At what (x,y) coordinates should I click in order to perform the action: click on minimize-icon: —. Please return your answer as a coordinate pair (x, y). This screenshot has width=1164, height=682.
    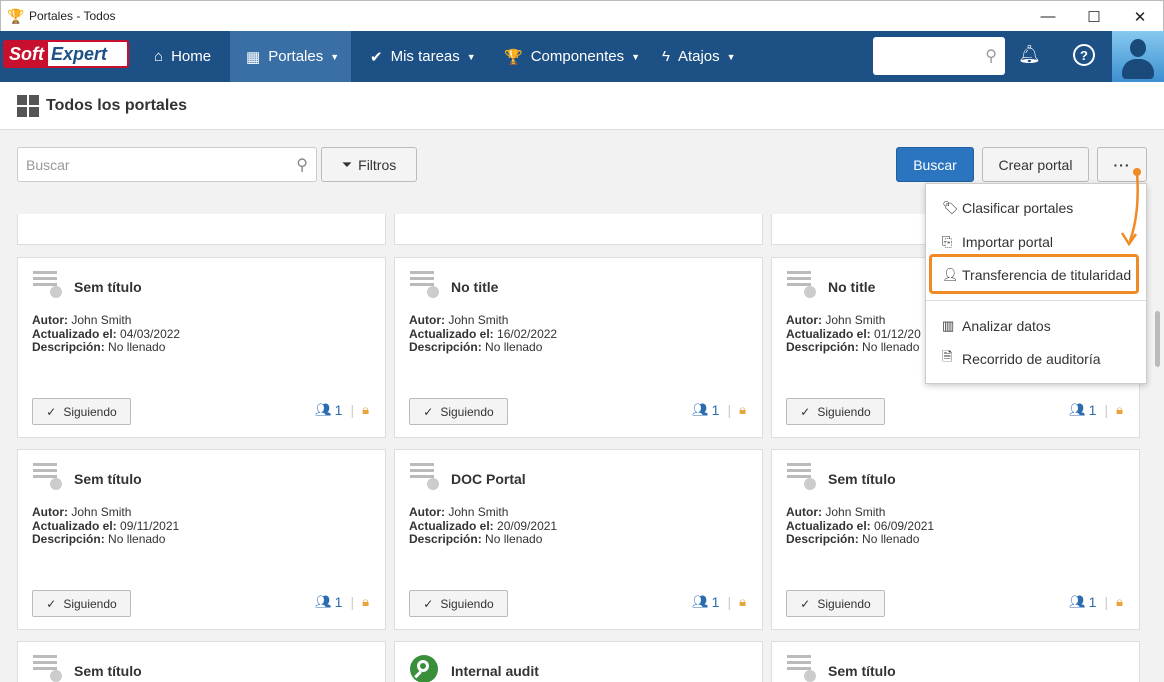
    Looking at the image, I should click on (1048, 16).